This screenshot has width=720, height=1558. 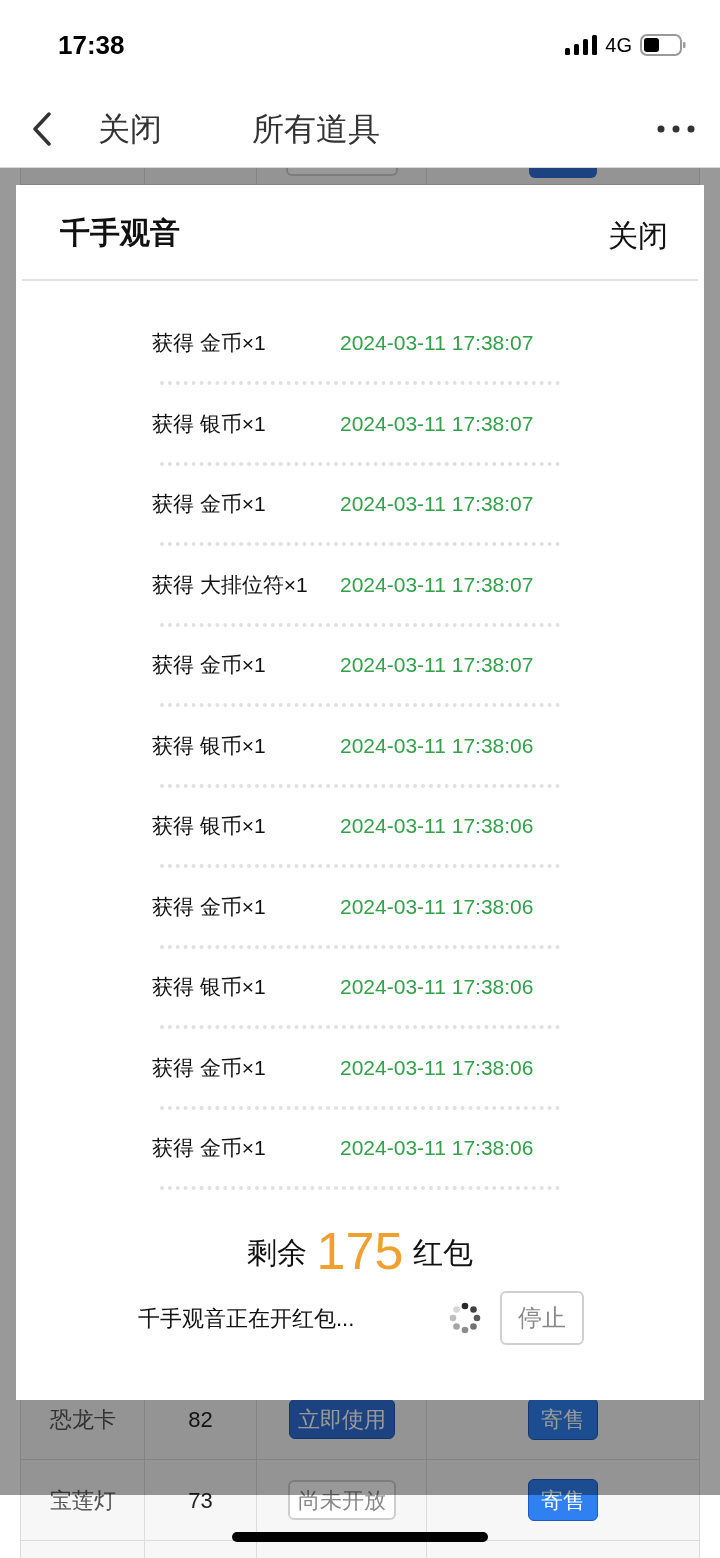 What do you see at coordinates (276, 1253) in the screenshot?
I see `remaining-label: 剩余` at bounding box center [276, 1253].